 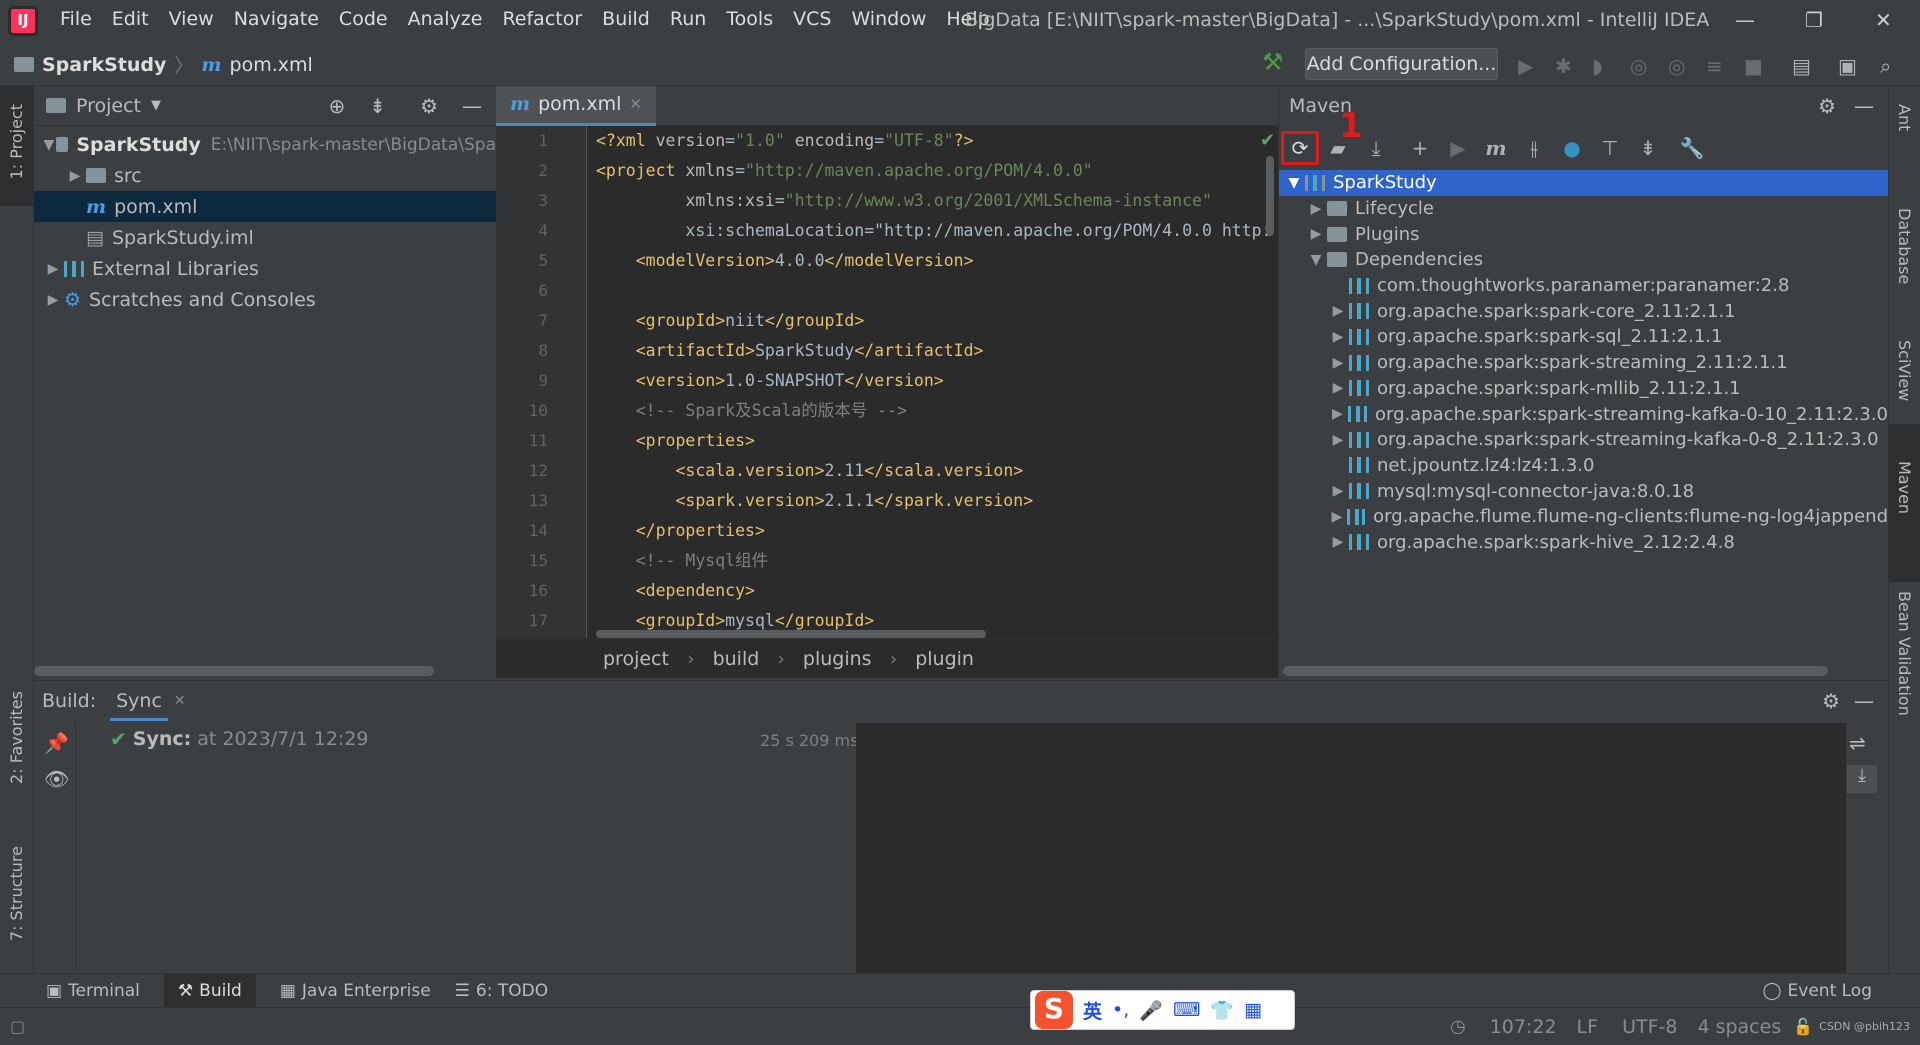 I want to click on code-horizontal-scrollbar, so click(x=791, y=634).